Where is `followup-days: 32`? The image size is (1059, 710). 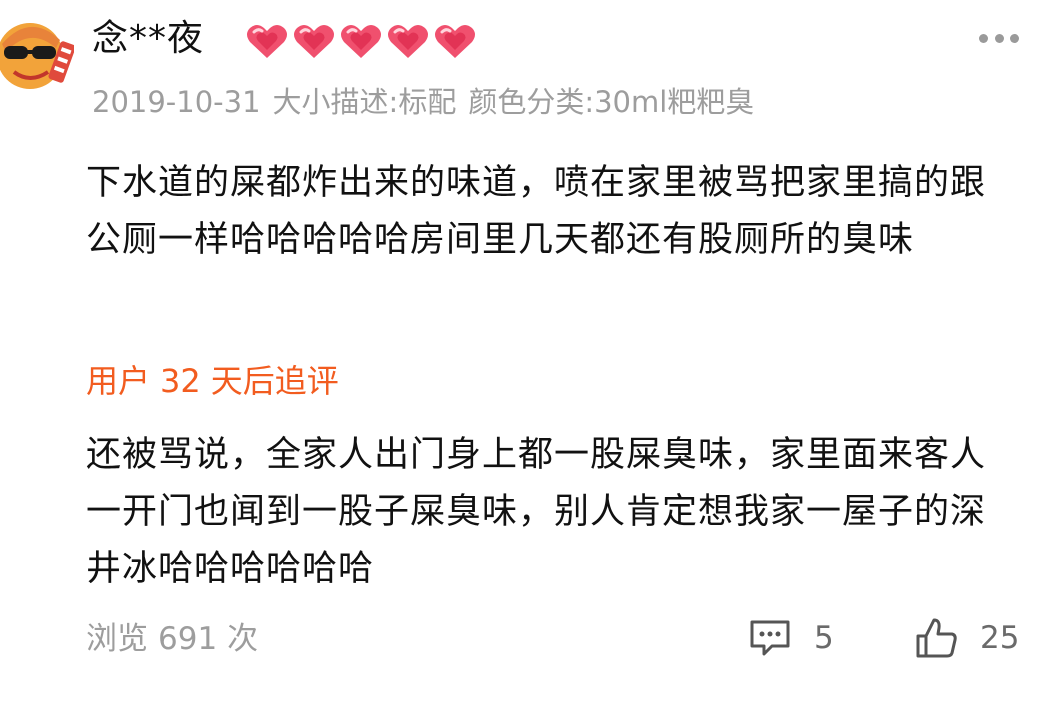 followup-days: 32 is located at coordinates (180, 381).